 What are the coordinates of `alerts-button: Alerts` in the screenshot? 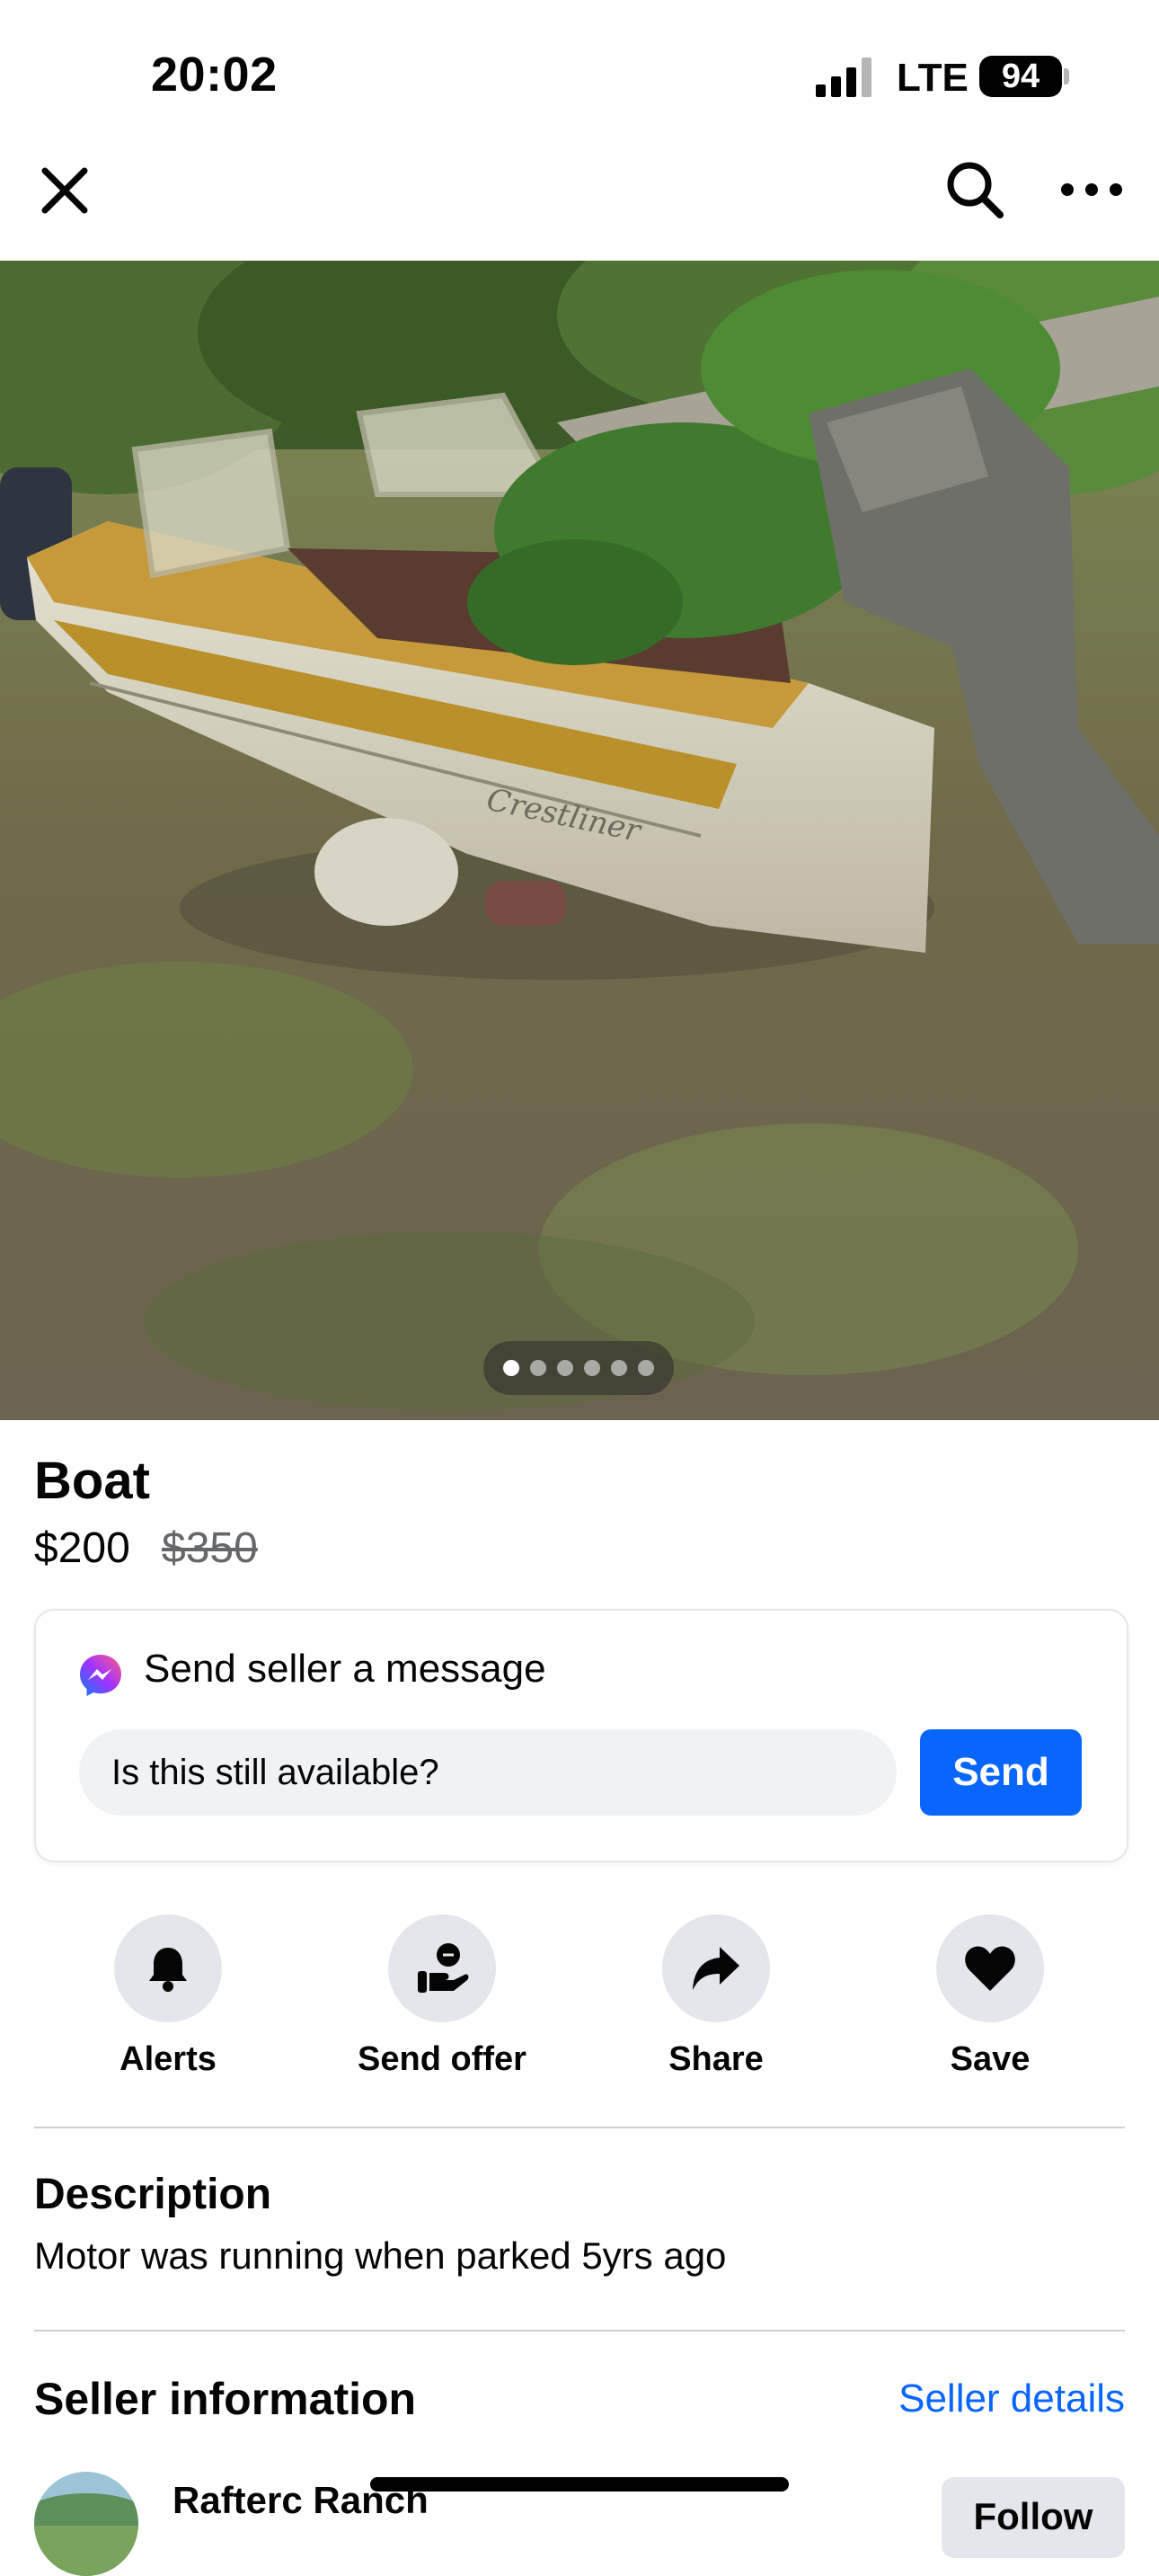 It's located at (168, 2004).